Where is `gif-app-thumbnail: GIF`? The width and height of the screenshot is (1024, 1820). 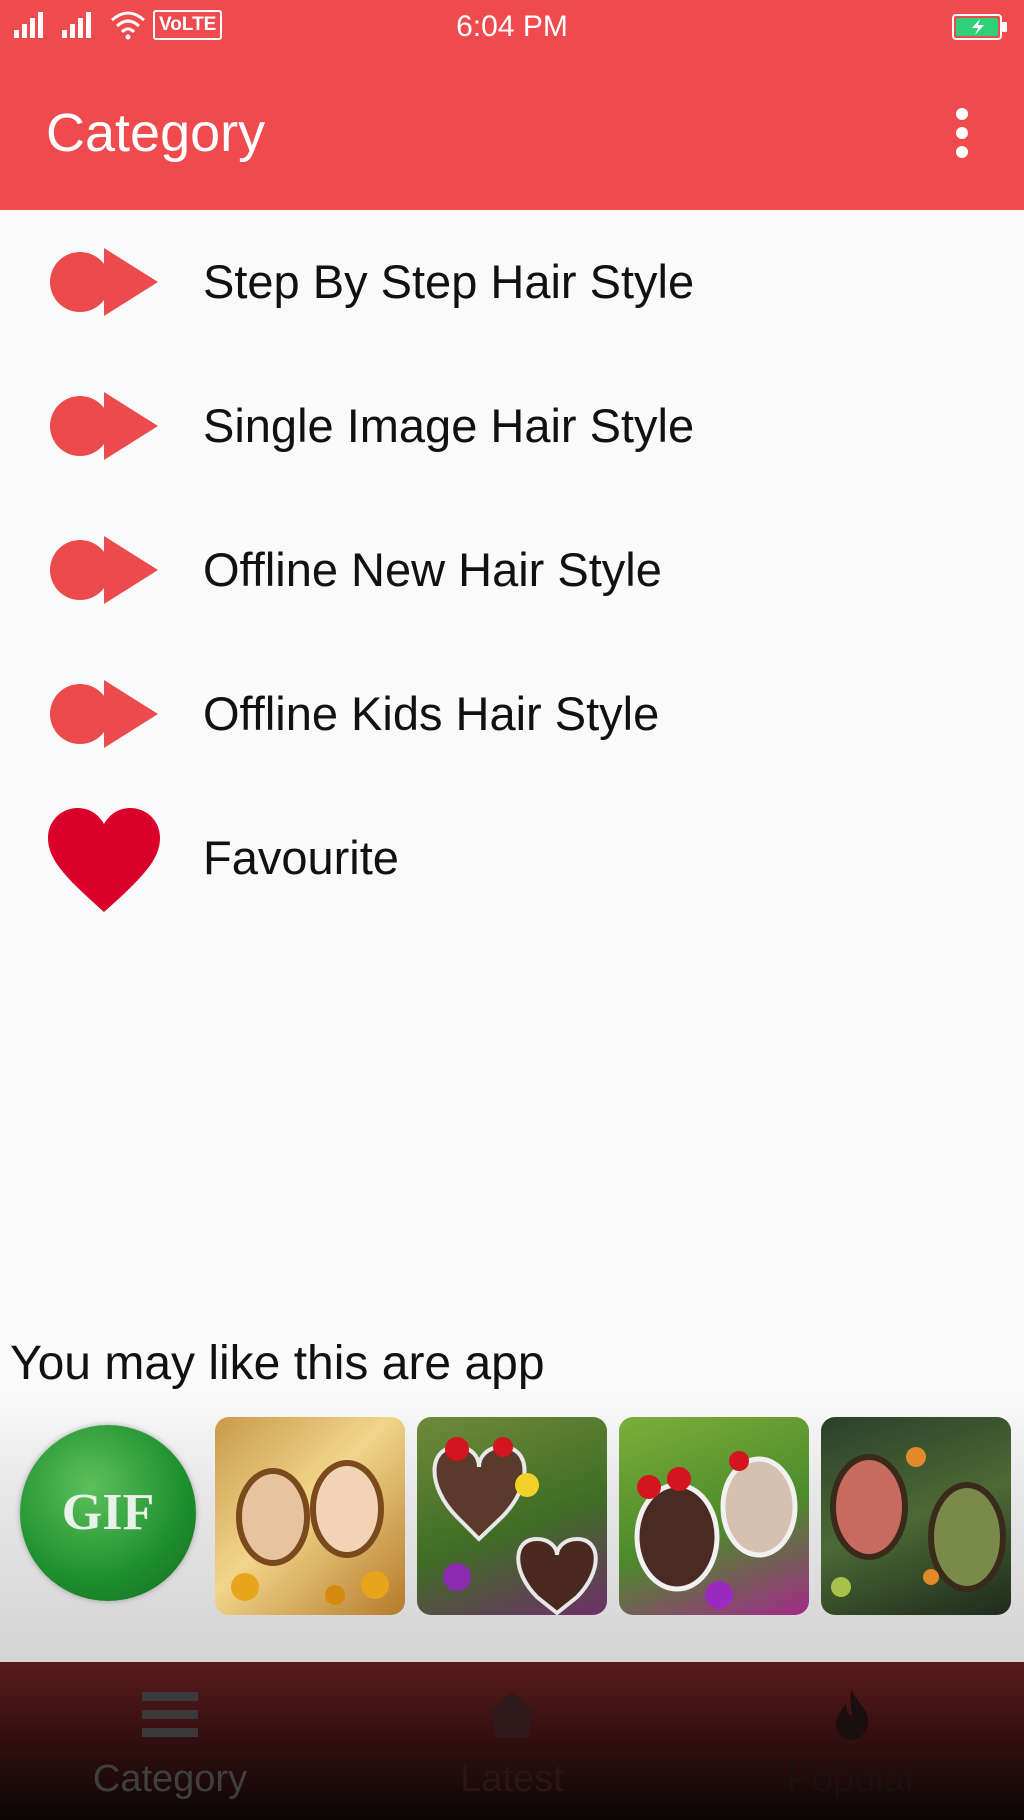
gif-app-thumbnail: GIF is located at coordinates (108, 1513).